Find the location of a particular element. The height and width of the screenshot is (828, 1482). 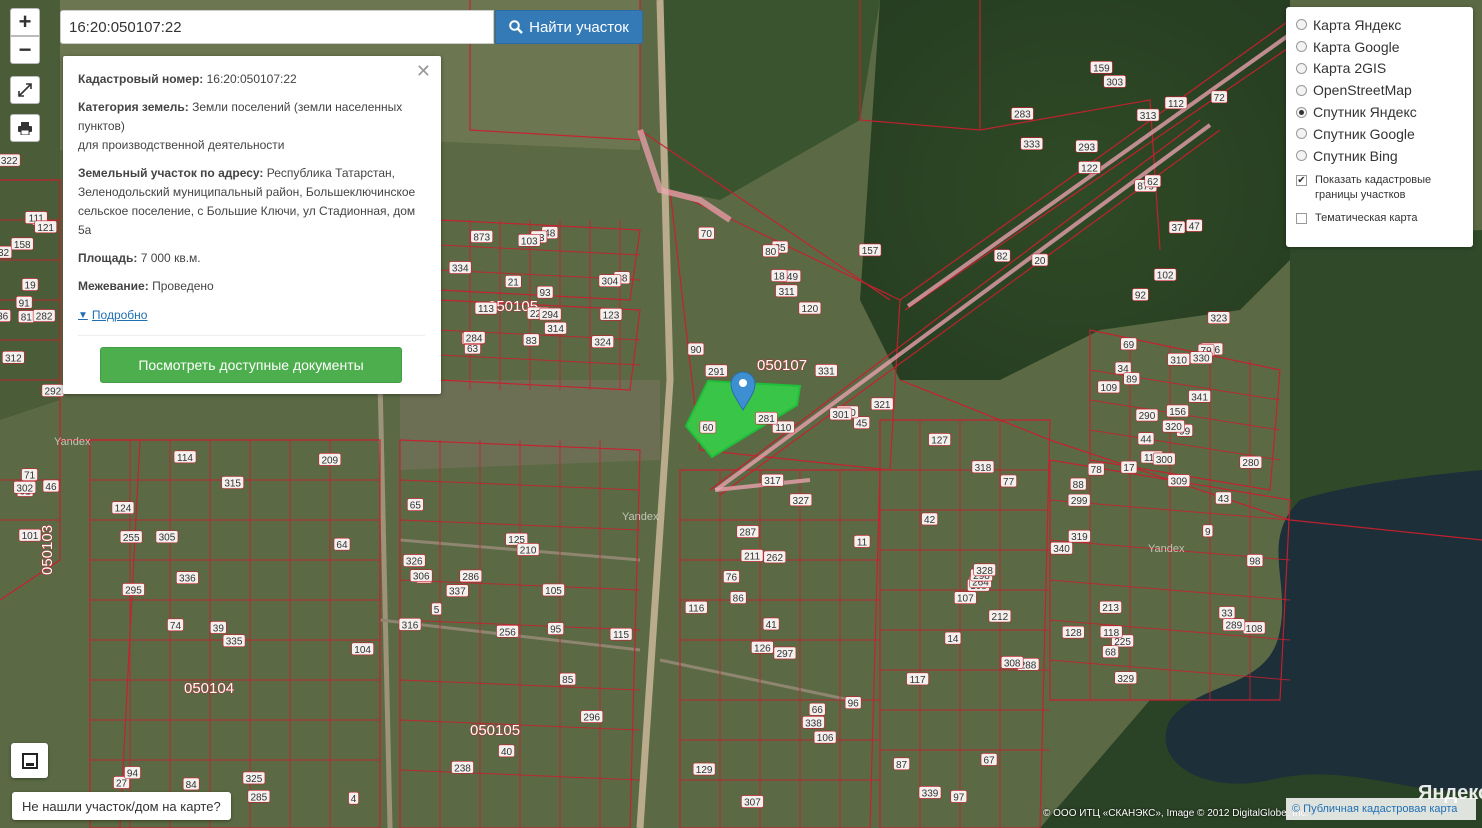

parcel-number-label: 291 is located at coordinates (716, 371).